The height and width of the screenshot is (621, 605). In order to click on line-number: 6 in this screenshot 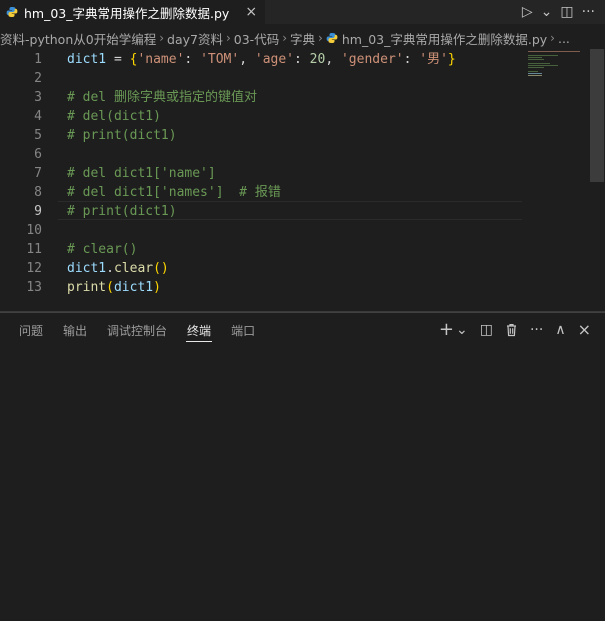, I will do `click(38, 154)`.